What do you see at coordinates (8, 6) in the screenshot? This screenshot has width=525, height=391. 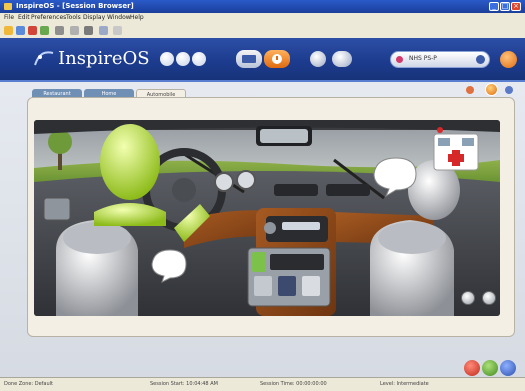 I see `app-icon` at bounding box center [8, 6].